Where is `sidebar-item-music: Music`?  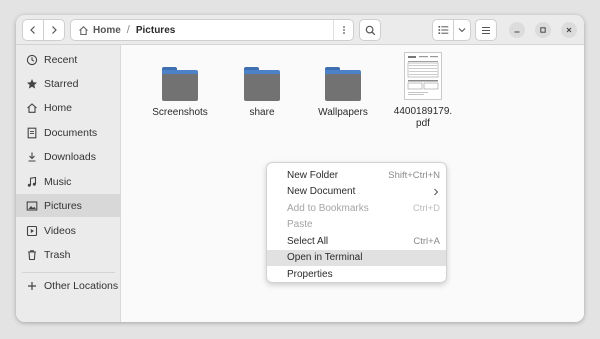 sidebar-item-music: Music is located at coordinates (68, 181).